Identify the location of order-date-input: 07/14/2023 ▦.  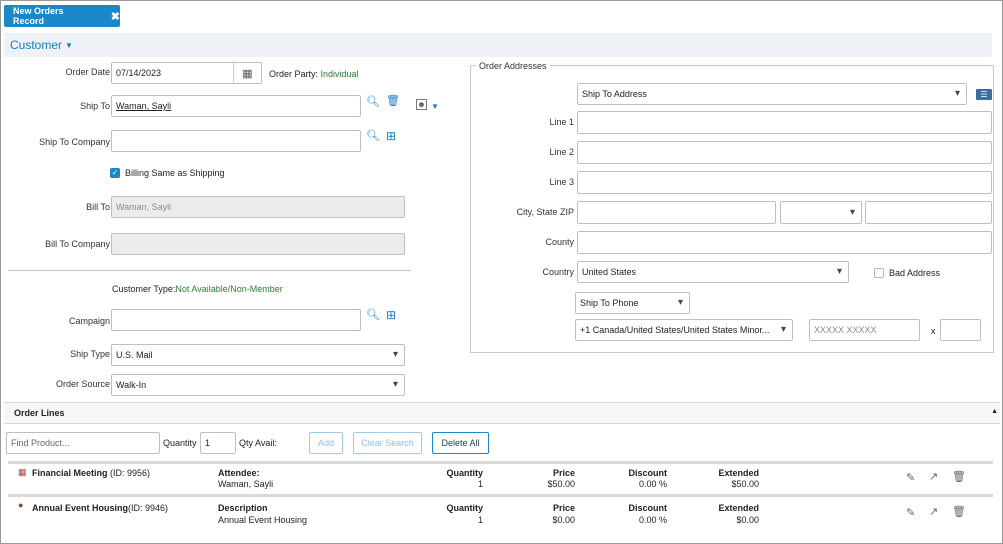
(186, 73).